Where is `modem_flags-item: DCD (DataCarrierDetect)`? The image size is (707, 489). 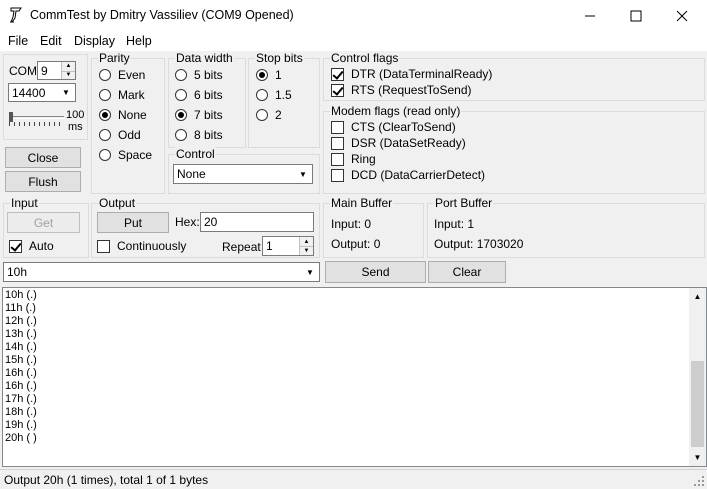 modem_flags-item: DCD (DataCarrierDetect) is located at coordinates (408, 175).